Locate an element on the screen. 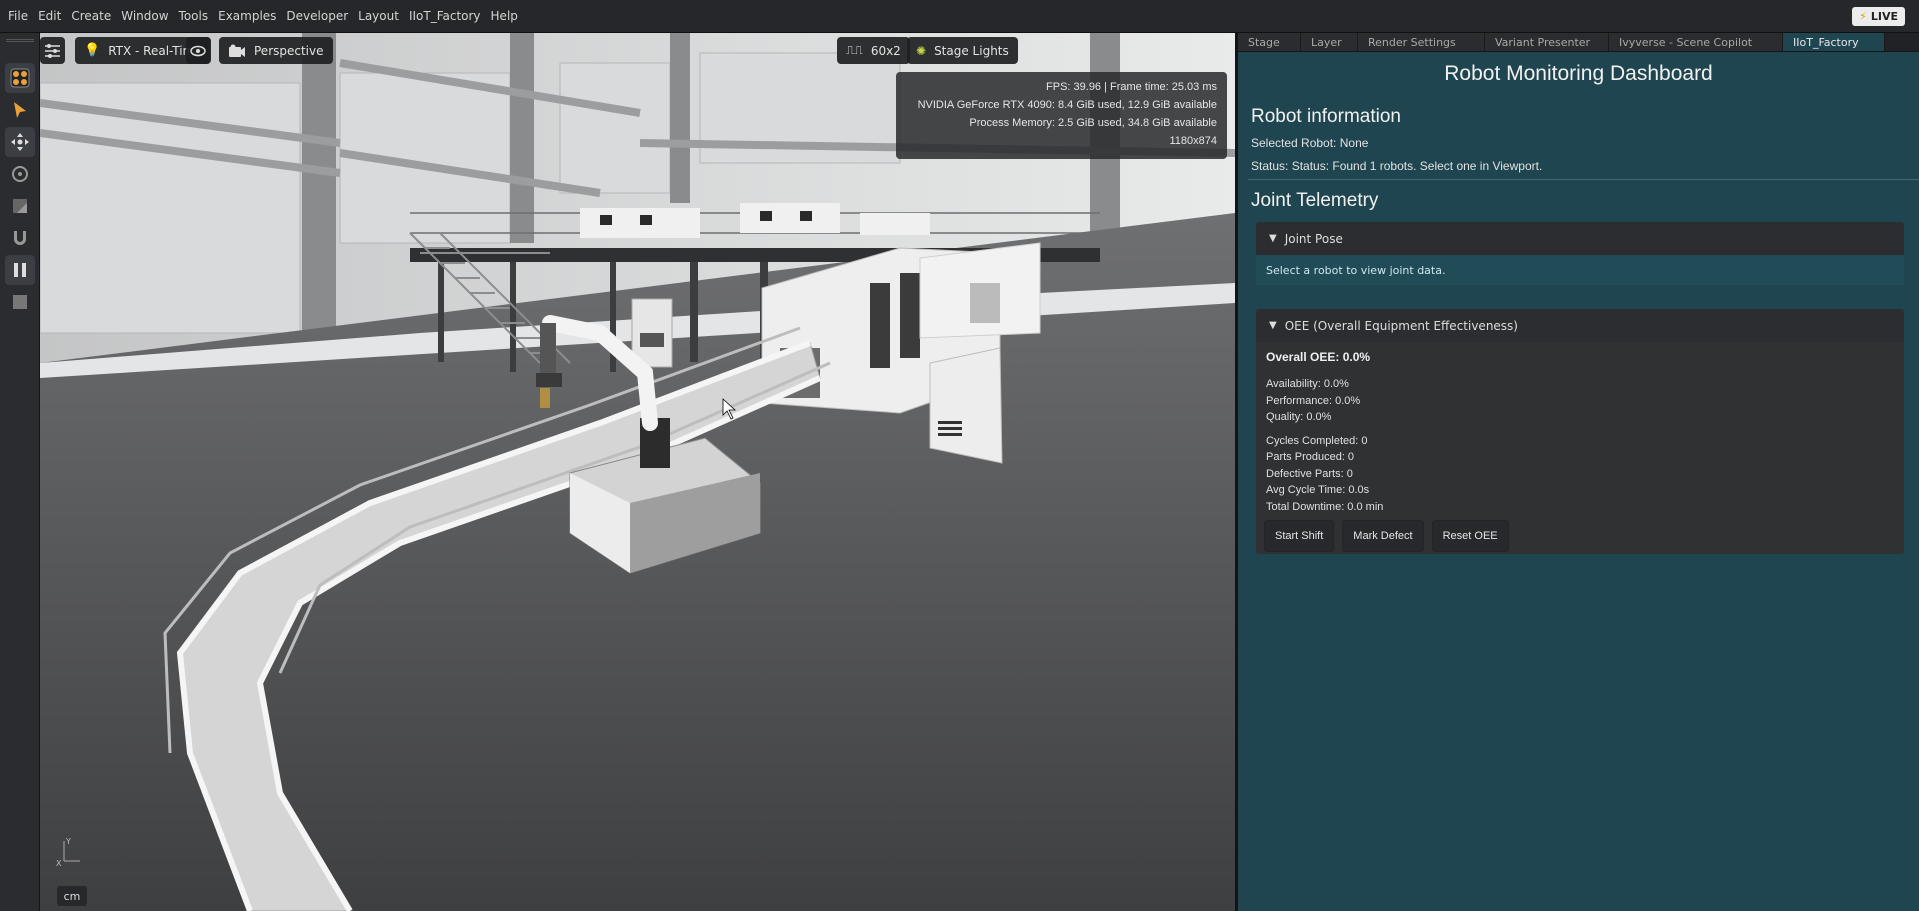  move-arrows-icon is located at coordinates (20, 142).